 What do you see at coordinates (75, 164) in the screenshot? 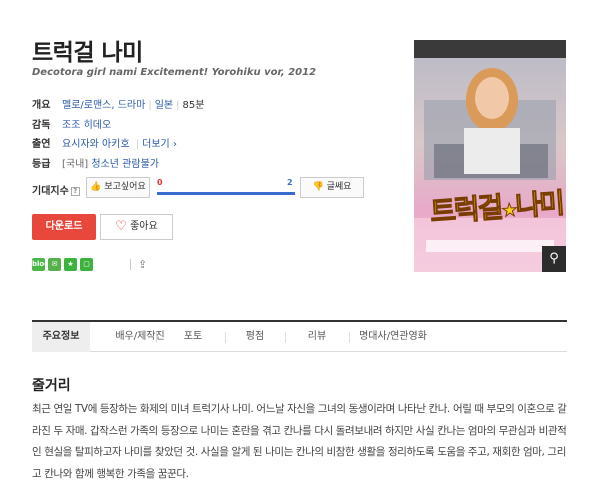
I see `rating-region: [국내]` at bounding box center [75, 164].